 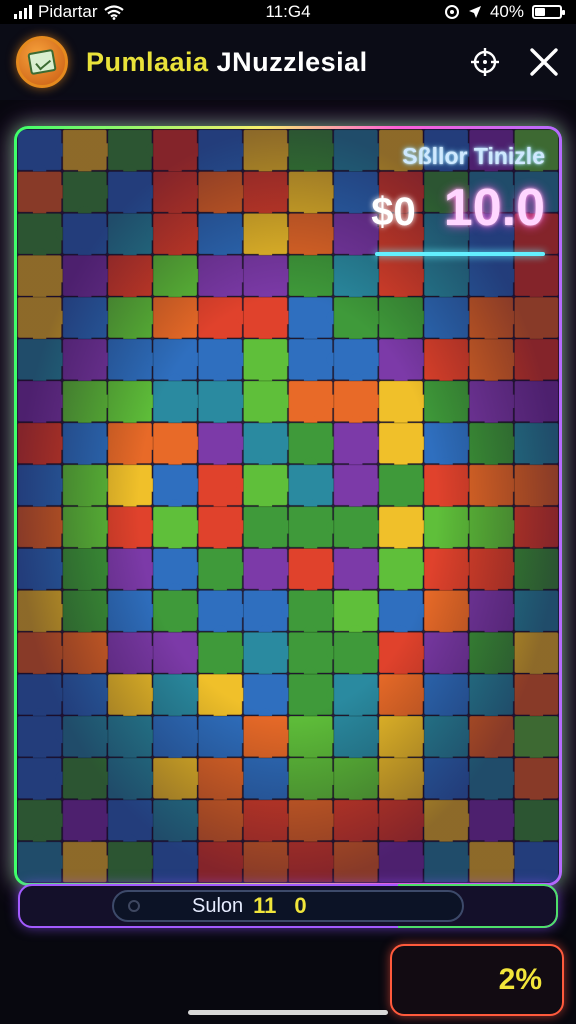 I want to click on app-header: Pumlaaia JNuzzlesial, so click(x=288, y=62).